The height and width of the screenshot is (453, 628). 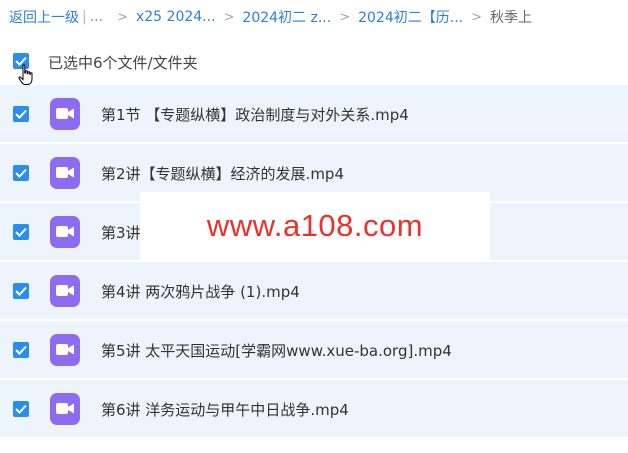 I want to click on watermark-overlay: www.a108.com, so click(x=315, y=226).